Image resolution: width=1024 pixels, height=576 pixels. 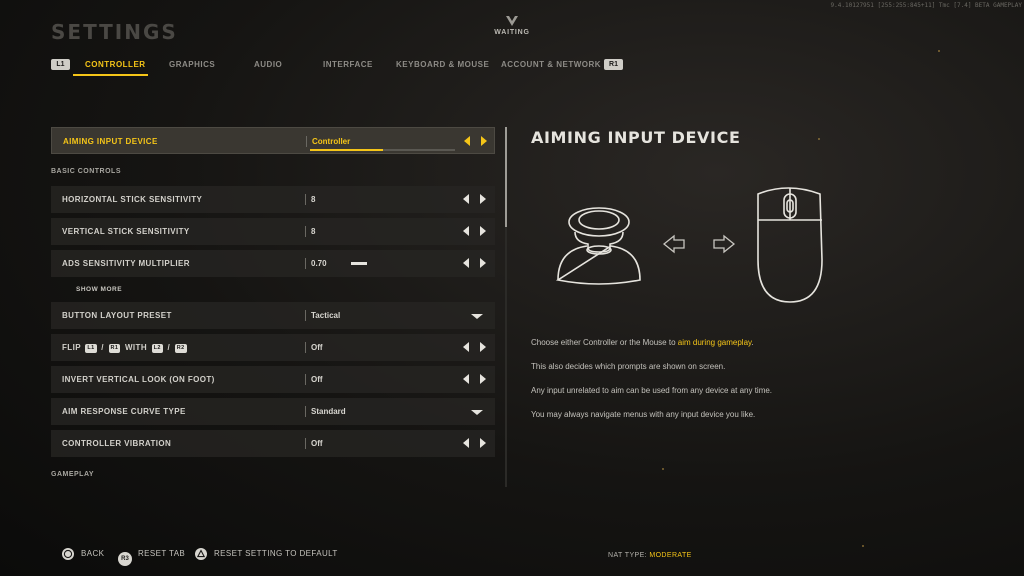 What do you see at coordinates (442, 64) in the screenshot?
I see `tab-keyboard-mouse: KEYBOARD & MOUSE` at bounding box center [442, 64].